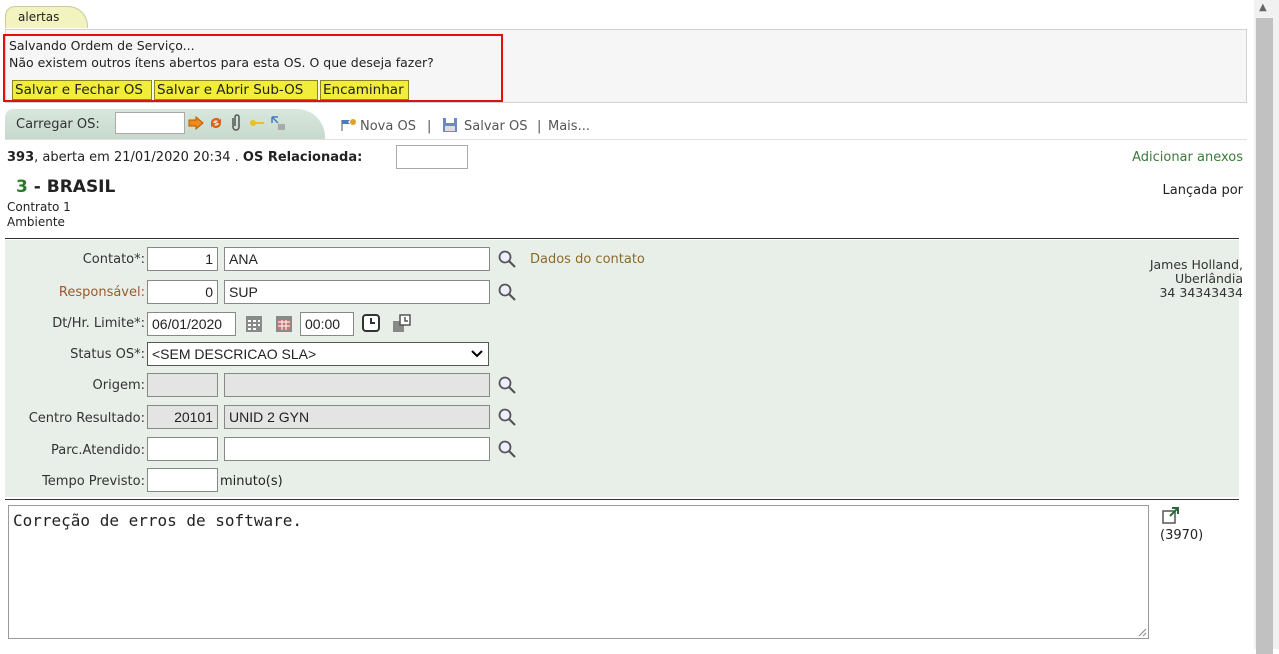 Image resolution: width=1279 pixels, height=654 pixels. What do you see at coordinates (113, 259) in the screenshot?
I see `contato-label: Contato*:` at bounding box center [113, 259].